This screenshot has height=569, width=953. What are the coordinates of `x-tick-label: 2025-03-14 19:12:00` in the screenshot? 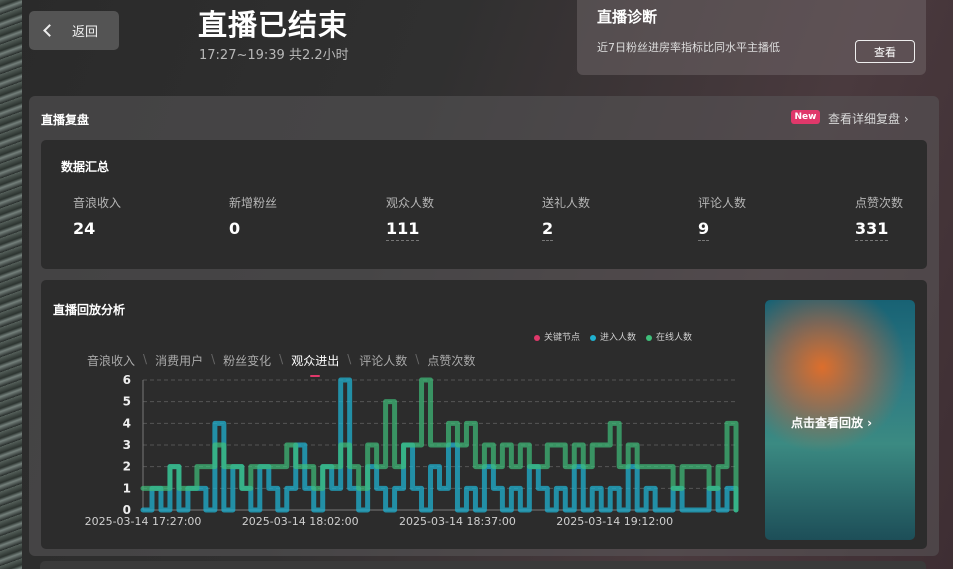 It's located at (614, 521).